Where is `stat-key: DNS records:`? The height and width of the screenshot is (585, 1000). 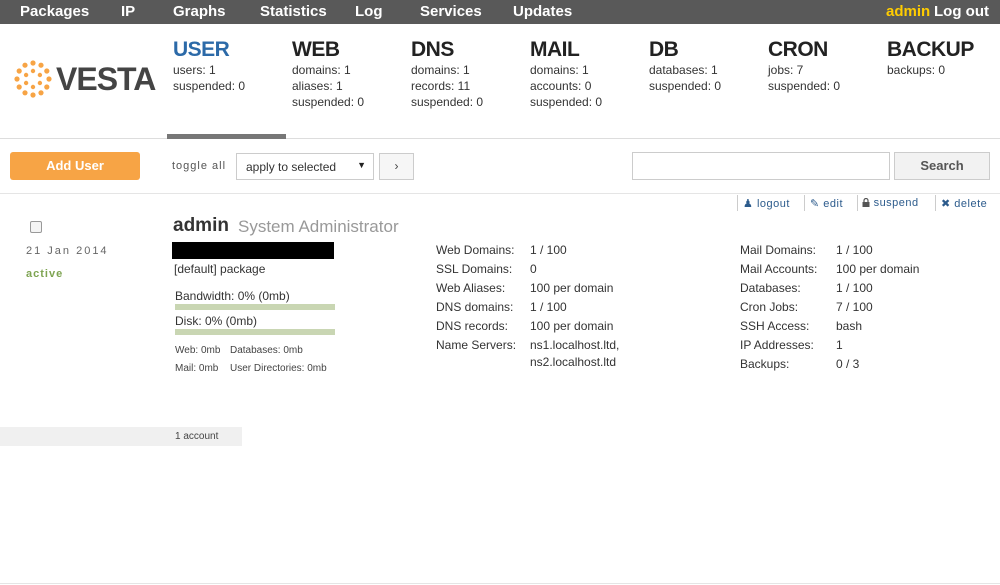 stat-key: DNS records: is located at coordinates (472, 326).